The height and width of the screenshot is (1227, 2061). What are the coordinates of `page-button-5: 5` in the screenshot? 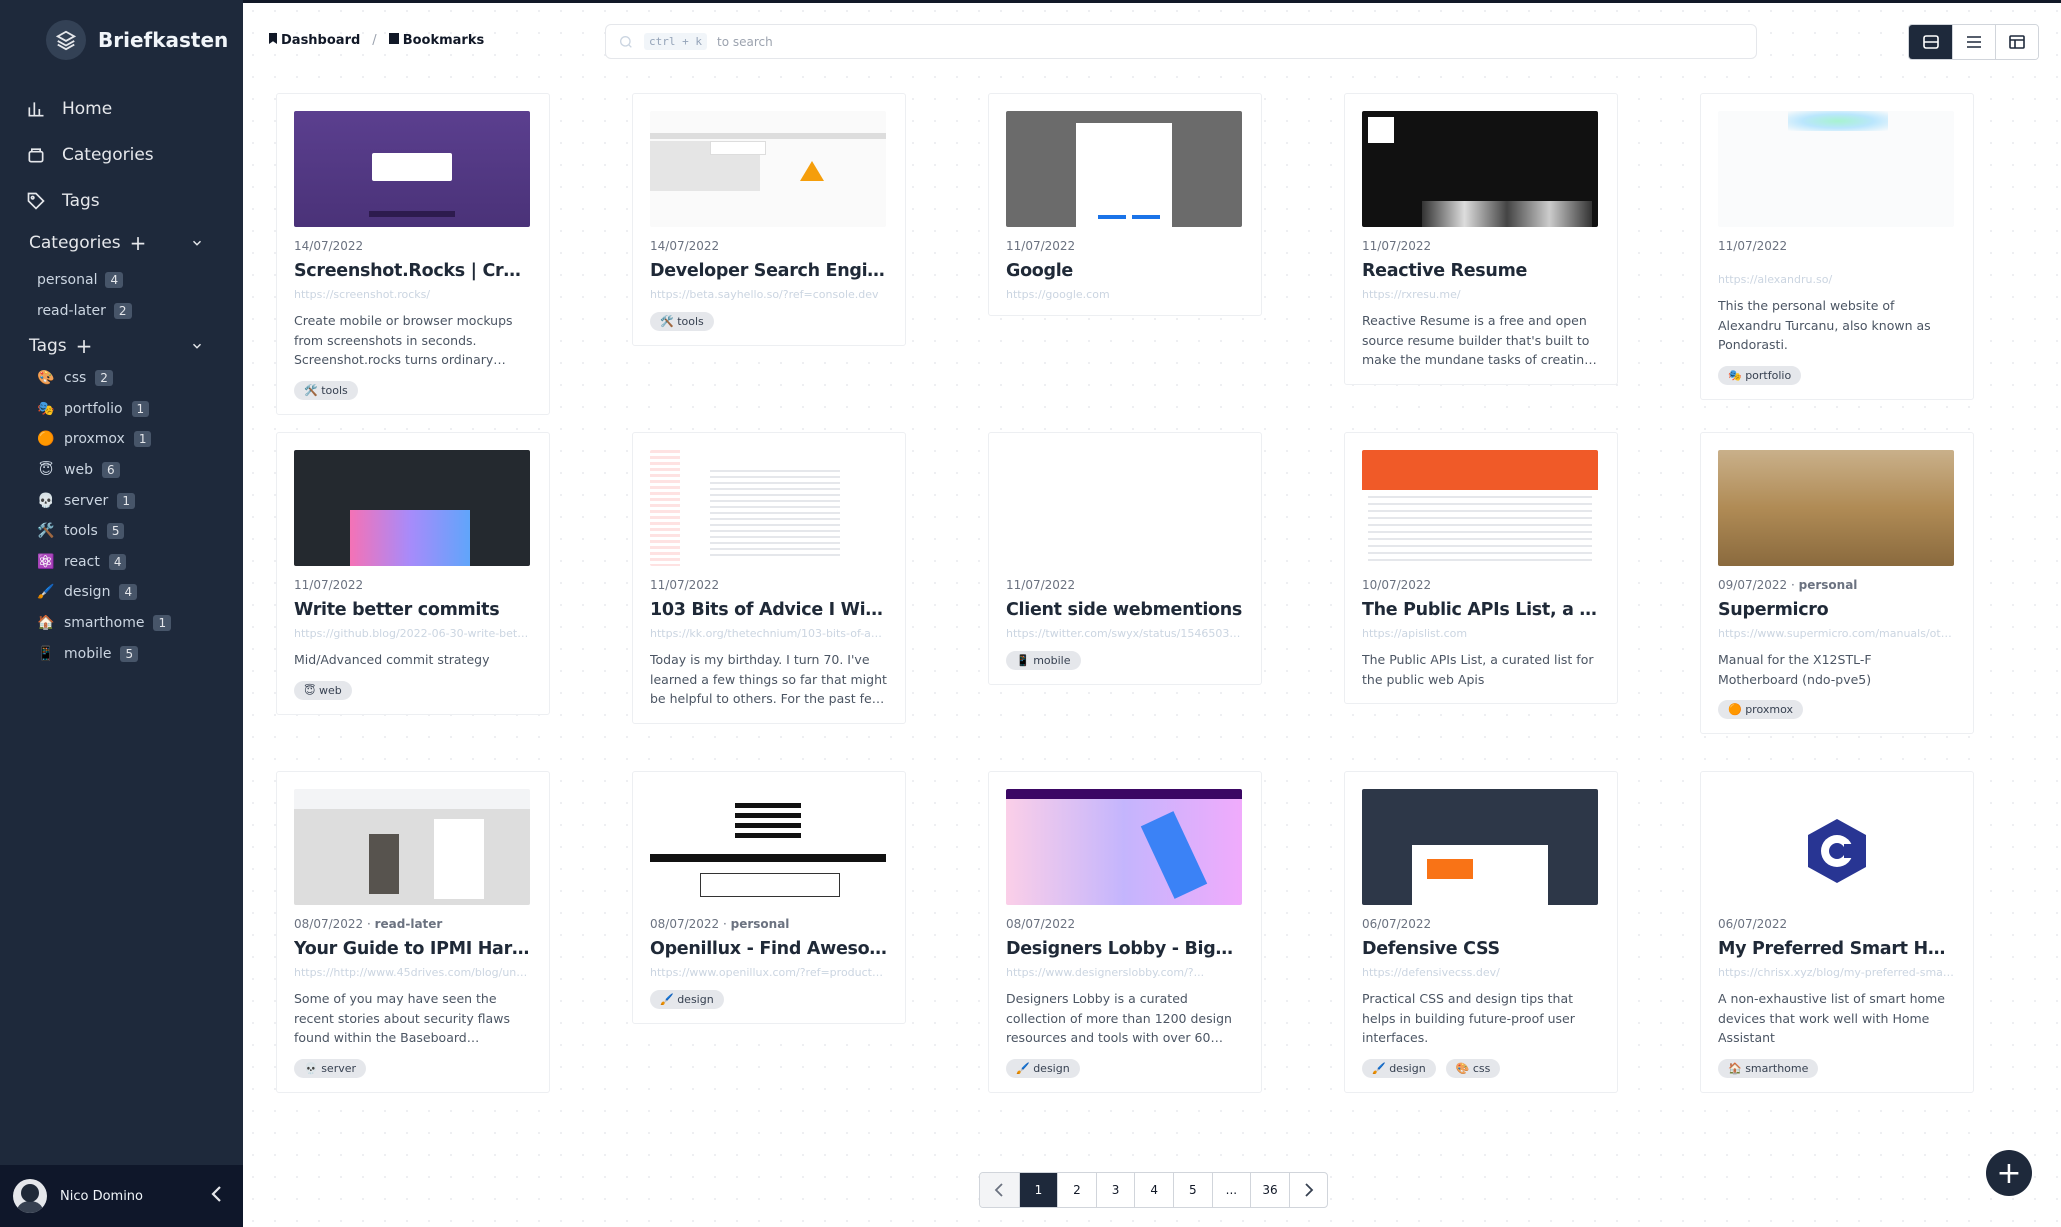 It's located at (1192, 1190).